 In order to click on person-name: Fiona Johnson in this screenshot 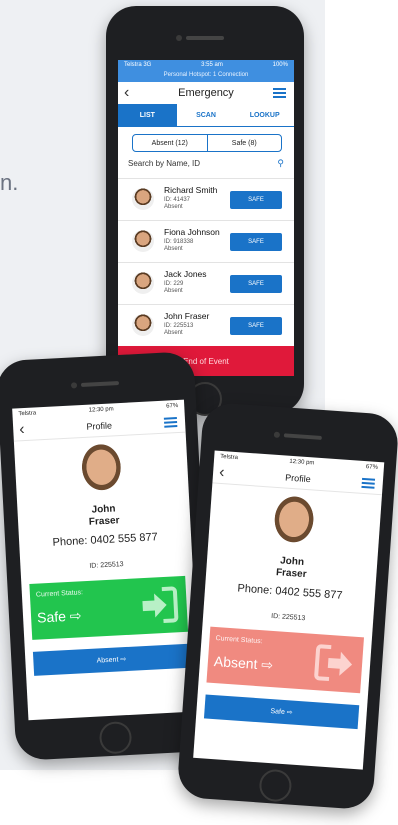, I will do `click(192, 232)`.